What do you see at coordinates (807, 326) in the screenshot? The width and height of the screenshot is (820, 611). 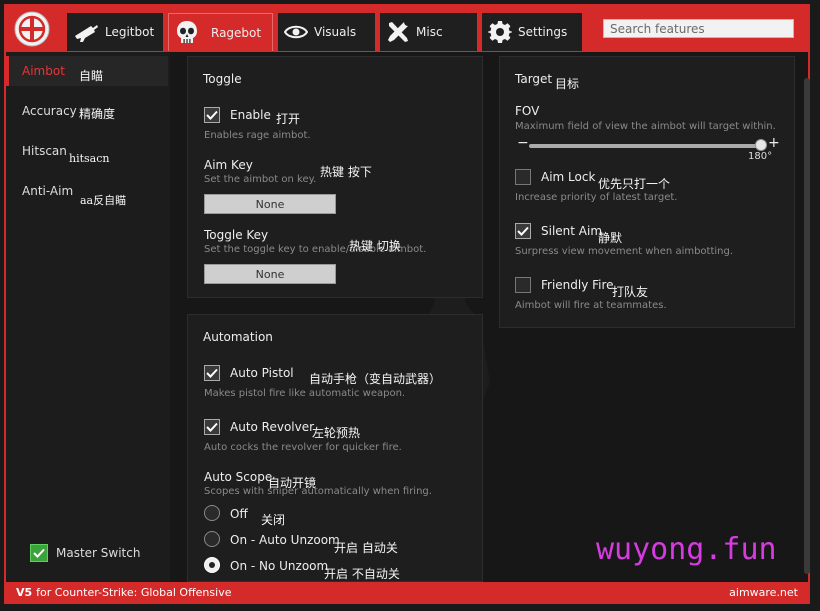 I see `content-scrollbar` at bounding box center [807, 326].